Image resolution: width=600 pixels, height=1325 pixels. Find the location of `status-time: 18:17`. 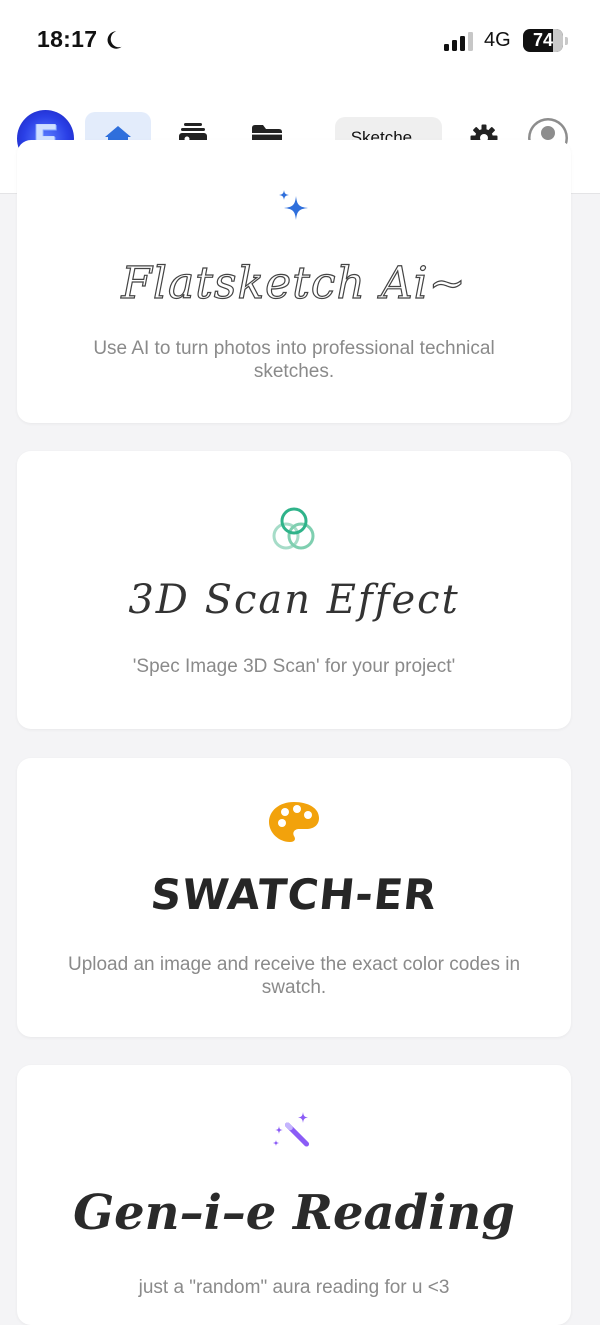

status-time: 18:17 is located at coordinates (67, 39).